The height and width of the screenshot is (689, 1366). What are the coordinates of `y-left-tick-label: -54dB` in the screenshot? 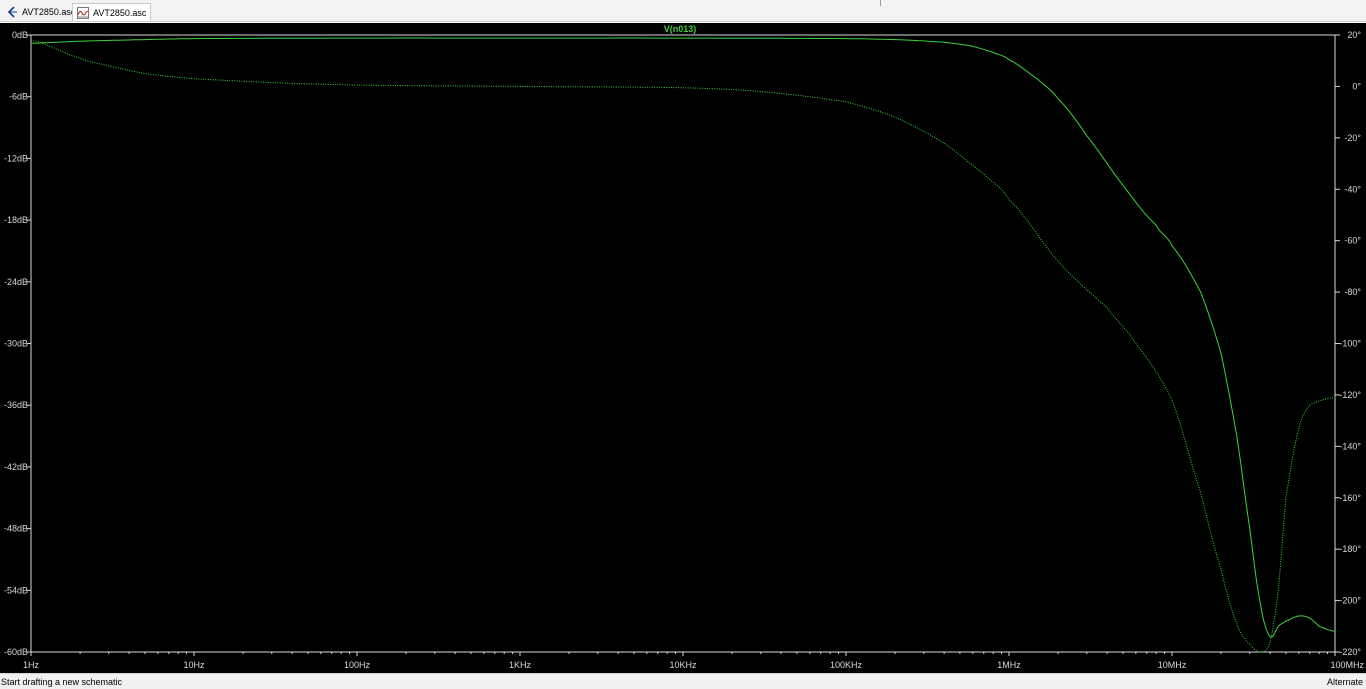 It's located at (16, 590).